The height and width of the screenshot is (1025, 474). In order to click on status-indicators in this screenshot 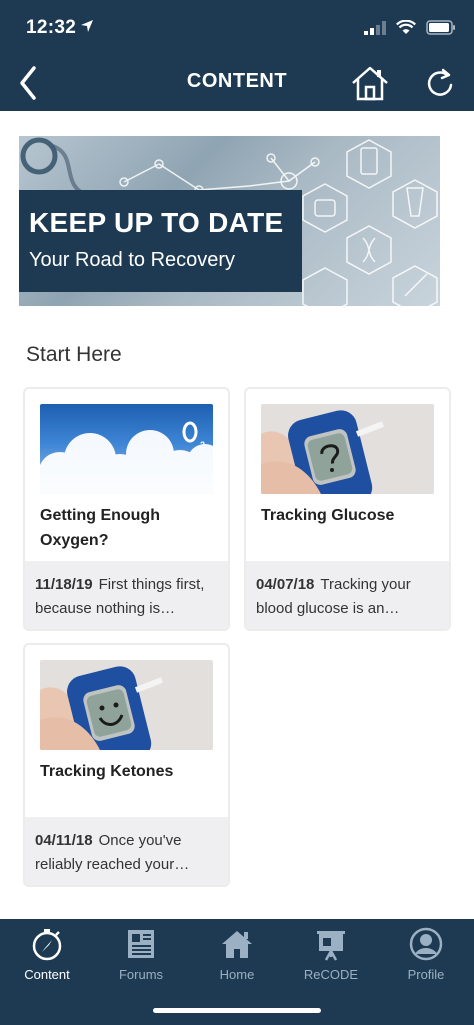, I will do `click(410, 27)`.